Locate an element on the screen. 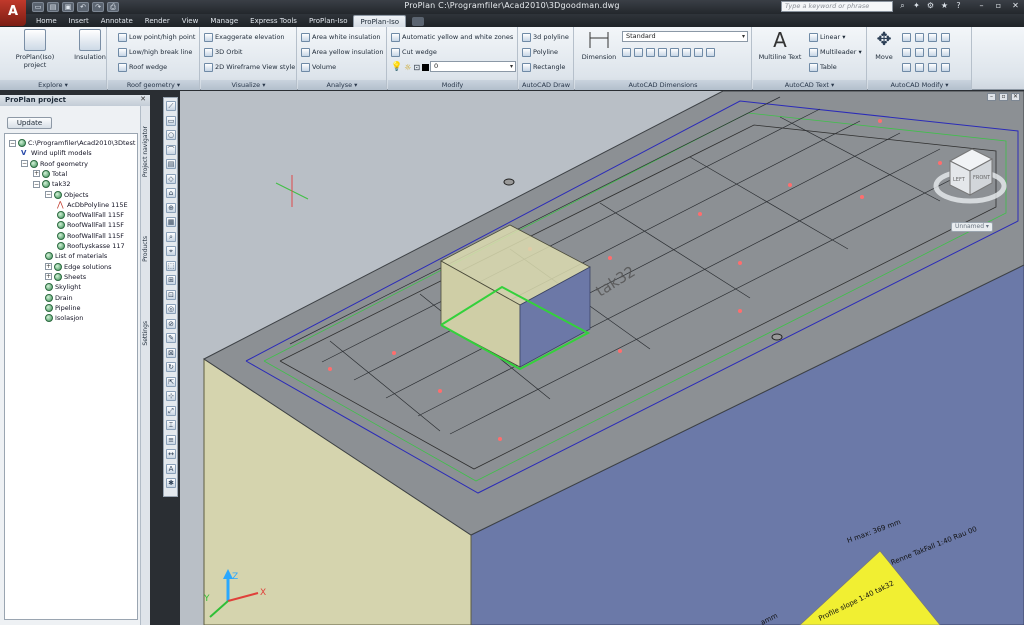 The height and width of the screenshot is (625, 1024). rectangle-button: Rectangle is located at coordinates (543, 67).